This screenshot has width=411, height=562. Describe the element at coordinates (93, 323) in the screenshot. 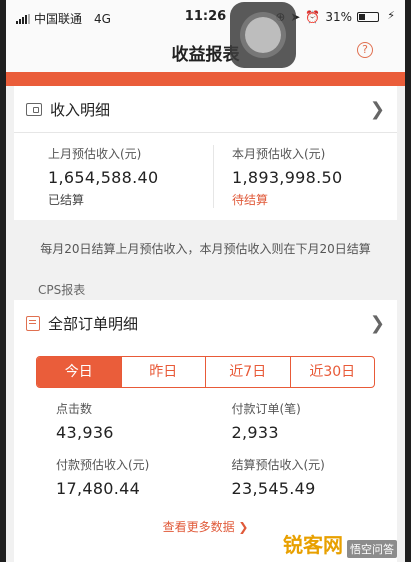

I see `all-orders-label: 全部订单明细` at that location.